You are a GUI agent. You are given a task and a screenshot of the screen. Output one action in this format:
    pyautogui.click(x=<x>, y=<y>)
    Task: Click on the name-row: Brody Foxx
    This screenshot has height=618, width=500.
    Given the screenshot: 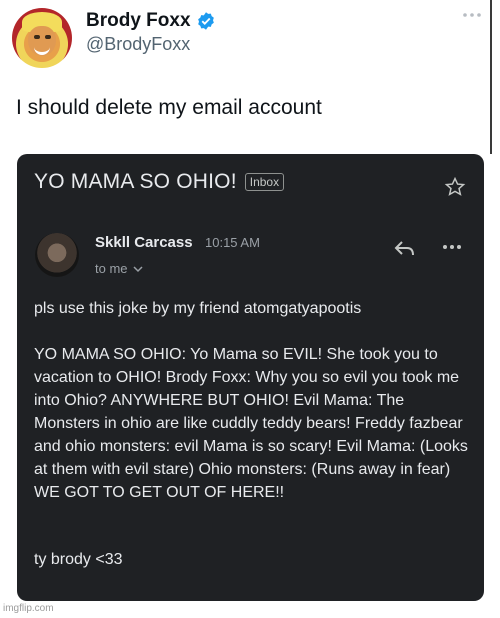 What is the action you would take?
    pyautogui.click(x=151, y=21)
    